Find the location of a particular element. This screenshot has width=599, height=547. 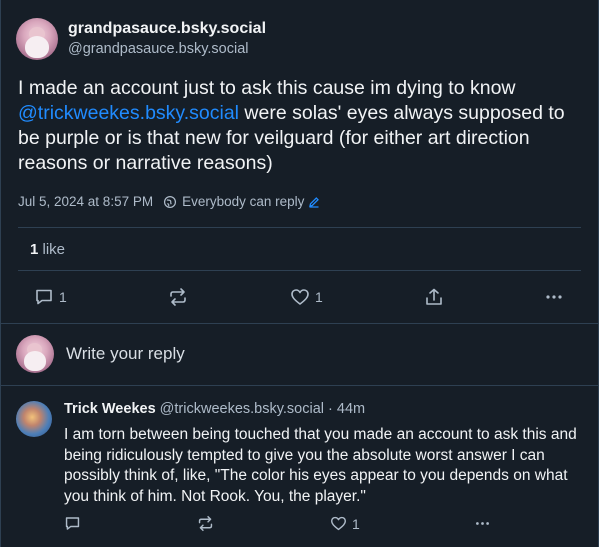

my-avatar is located at coordinates (35, 354).